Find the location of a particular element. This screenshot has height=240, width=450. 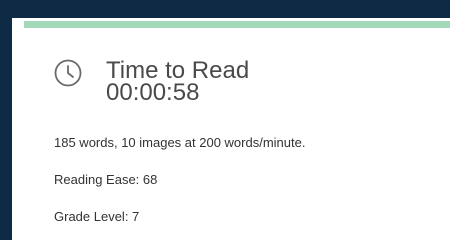

clock-icon is located at coordinates (68, 73).